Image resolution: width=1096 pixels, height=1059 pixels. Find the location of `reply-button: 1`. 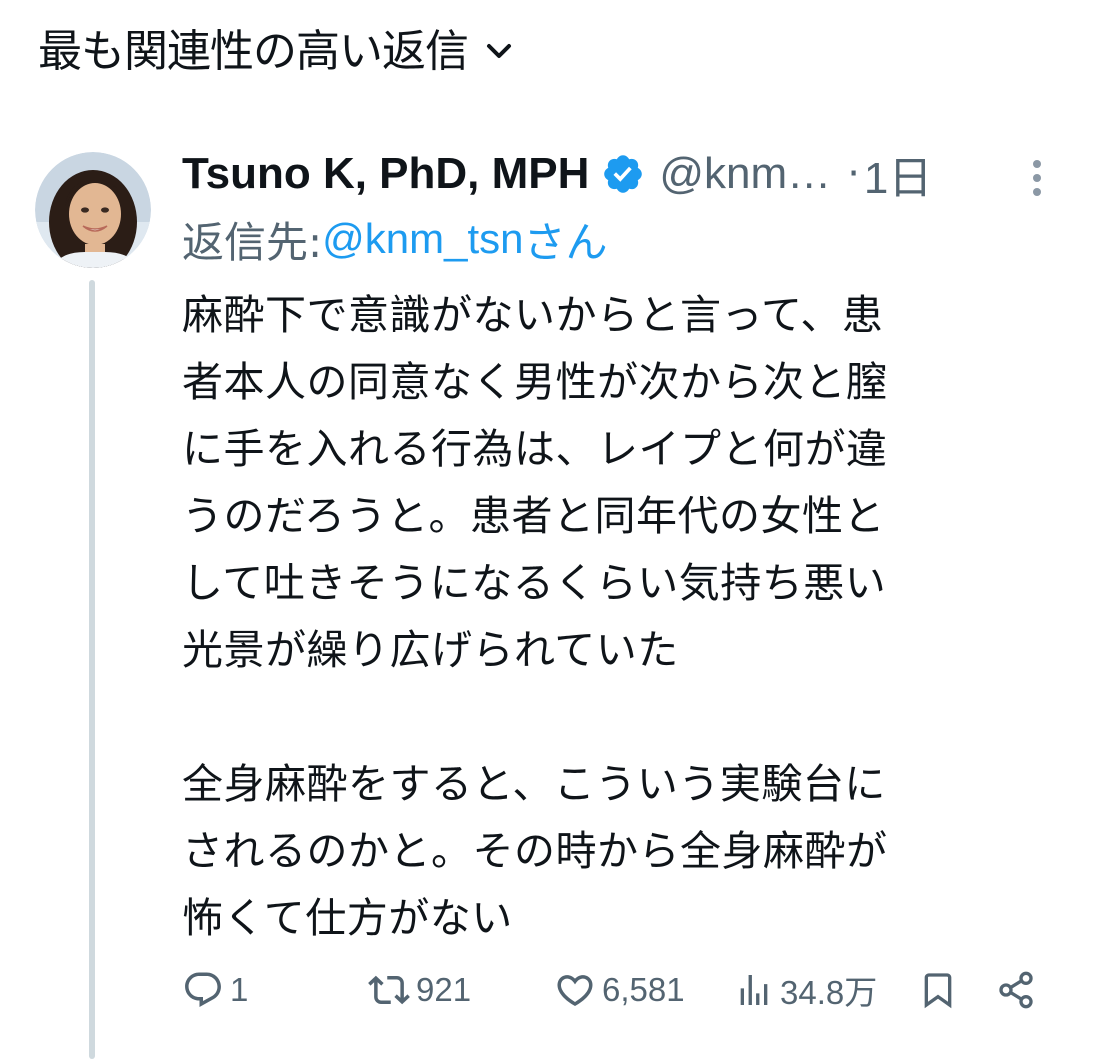

reply-button: 1 is located at coordinates (215, 990).